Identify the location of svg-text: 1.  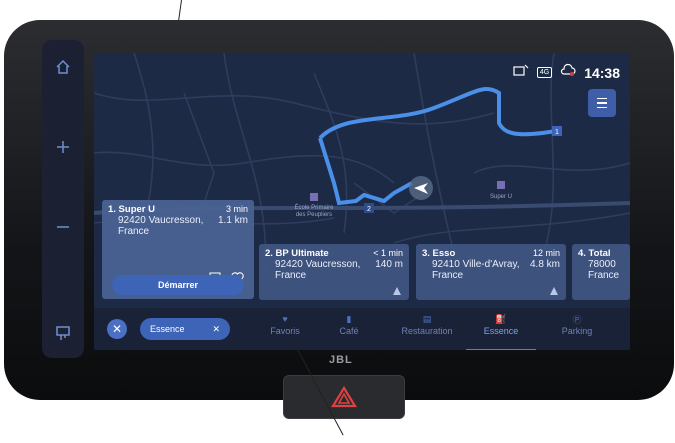
(557, 132).